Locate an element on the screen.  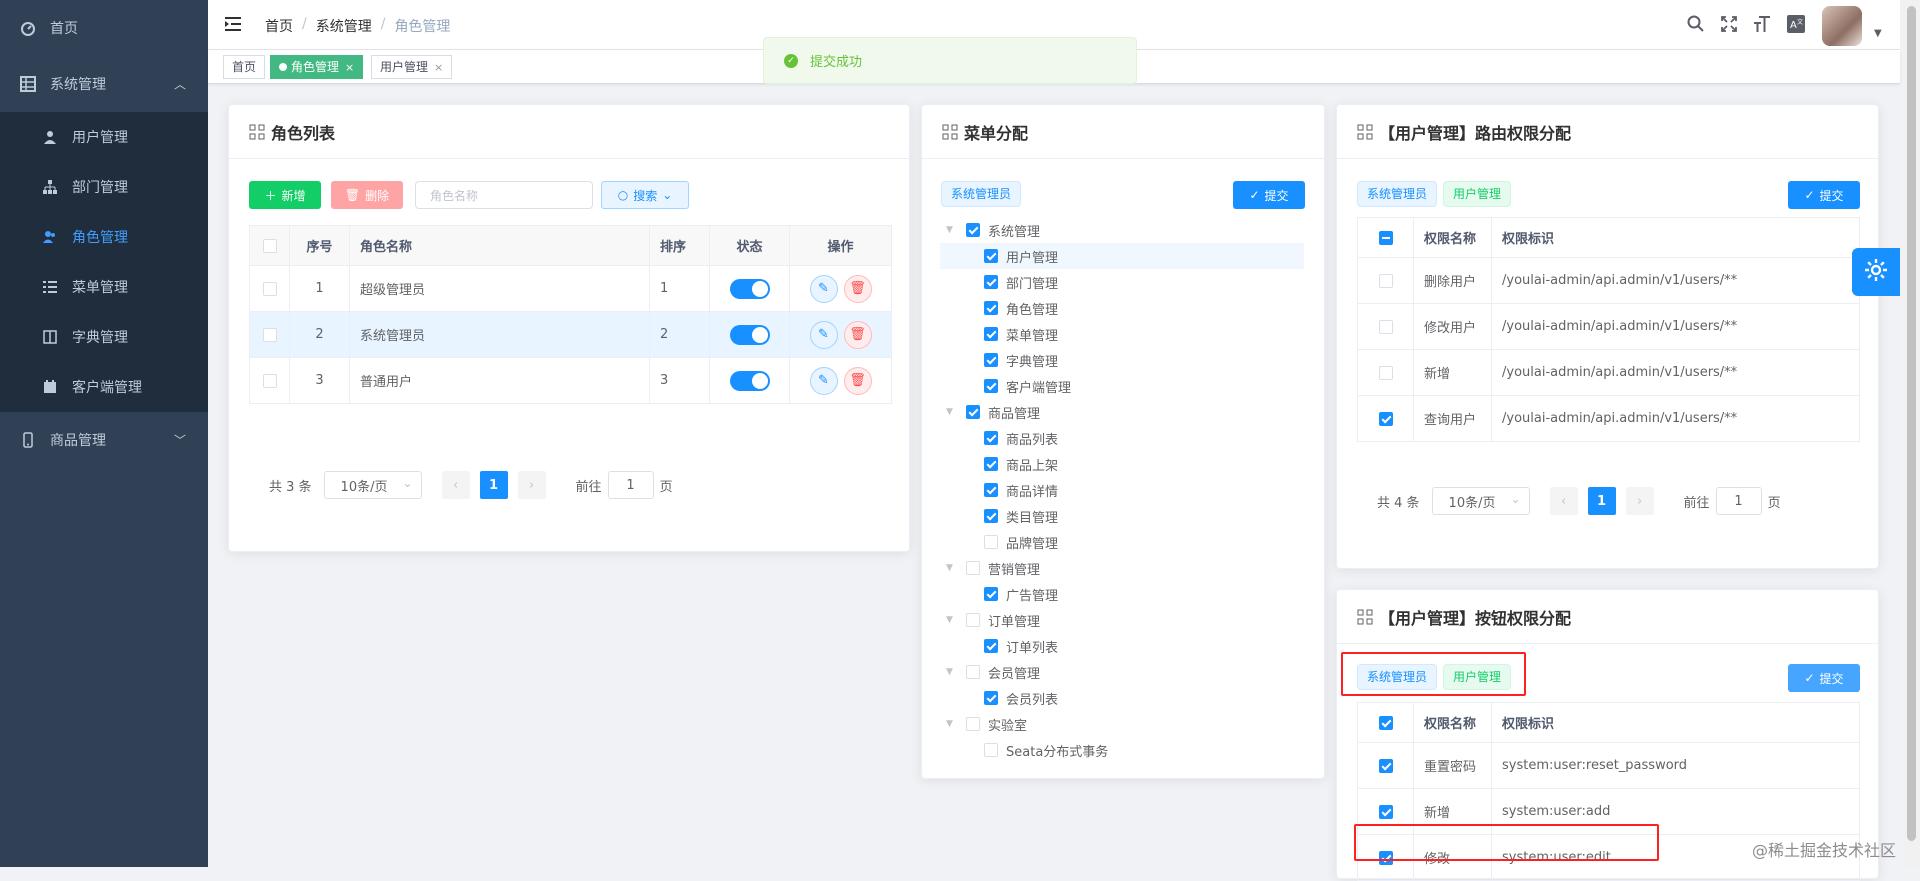
font-size-icon is located at coordinates (1762, 24).